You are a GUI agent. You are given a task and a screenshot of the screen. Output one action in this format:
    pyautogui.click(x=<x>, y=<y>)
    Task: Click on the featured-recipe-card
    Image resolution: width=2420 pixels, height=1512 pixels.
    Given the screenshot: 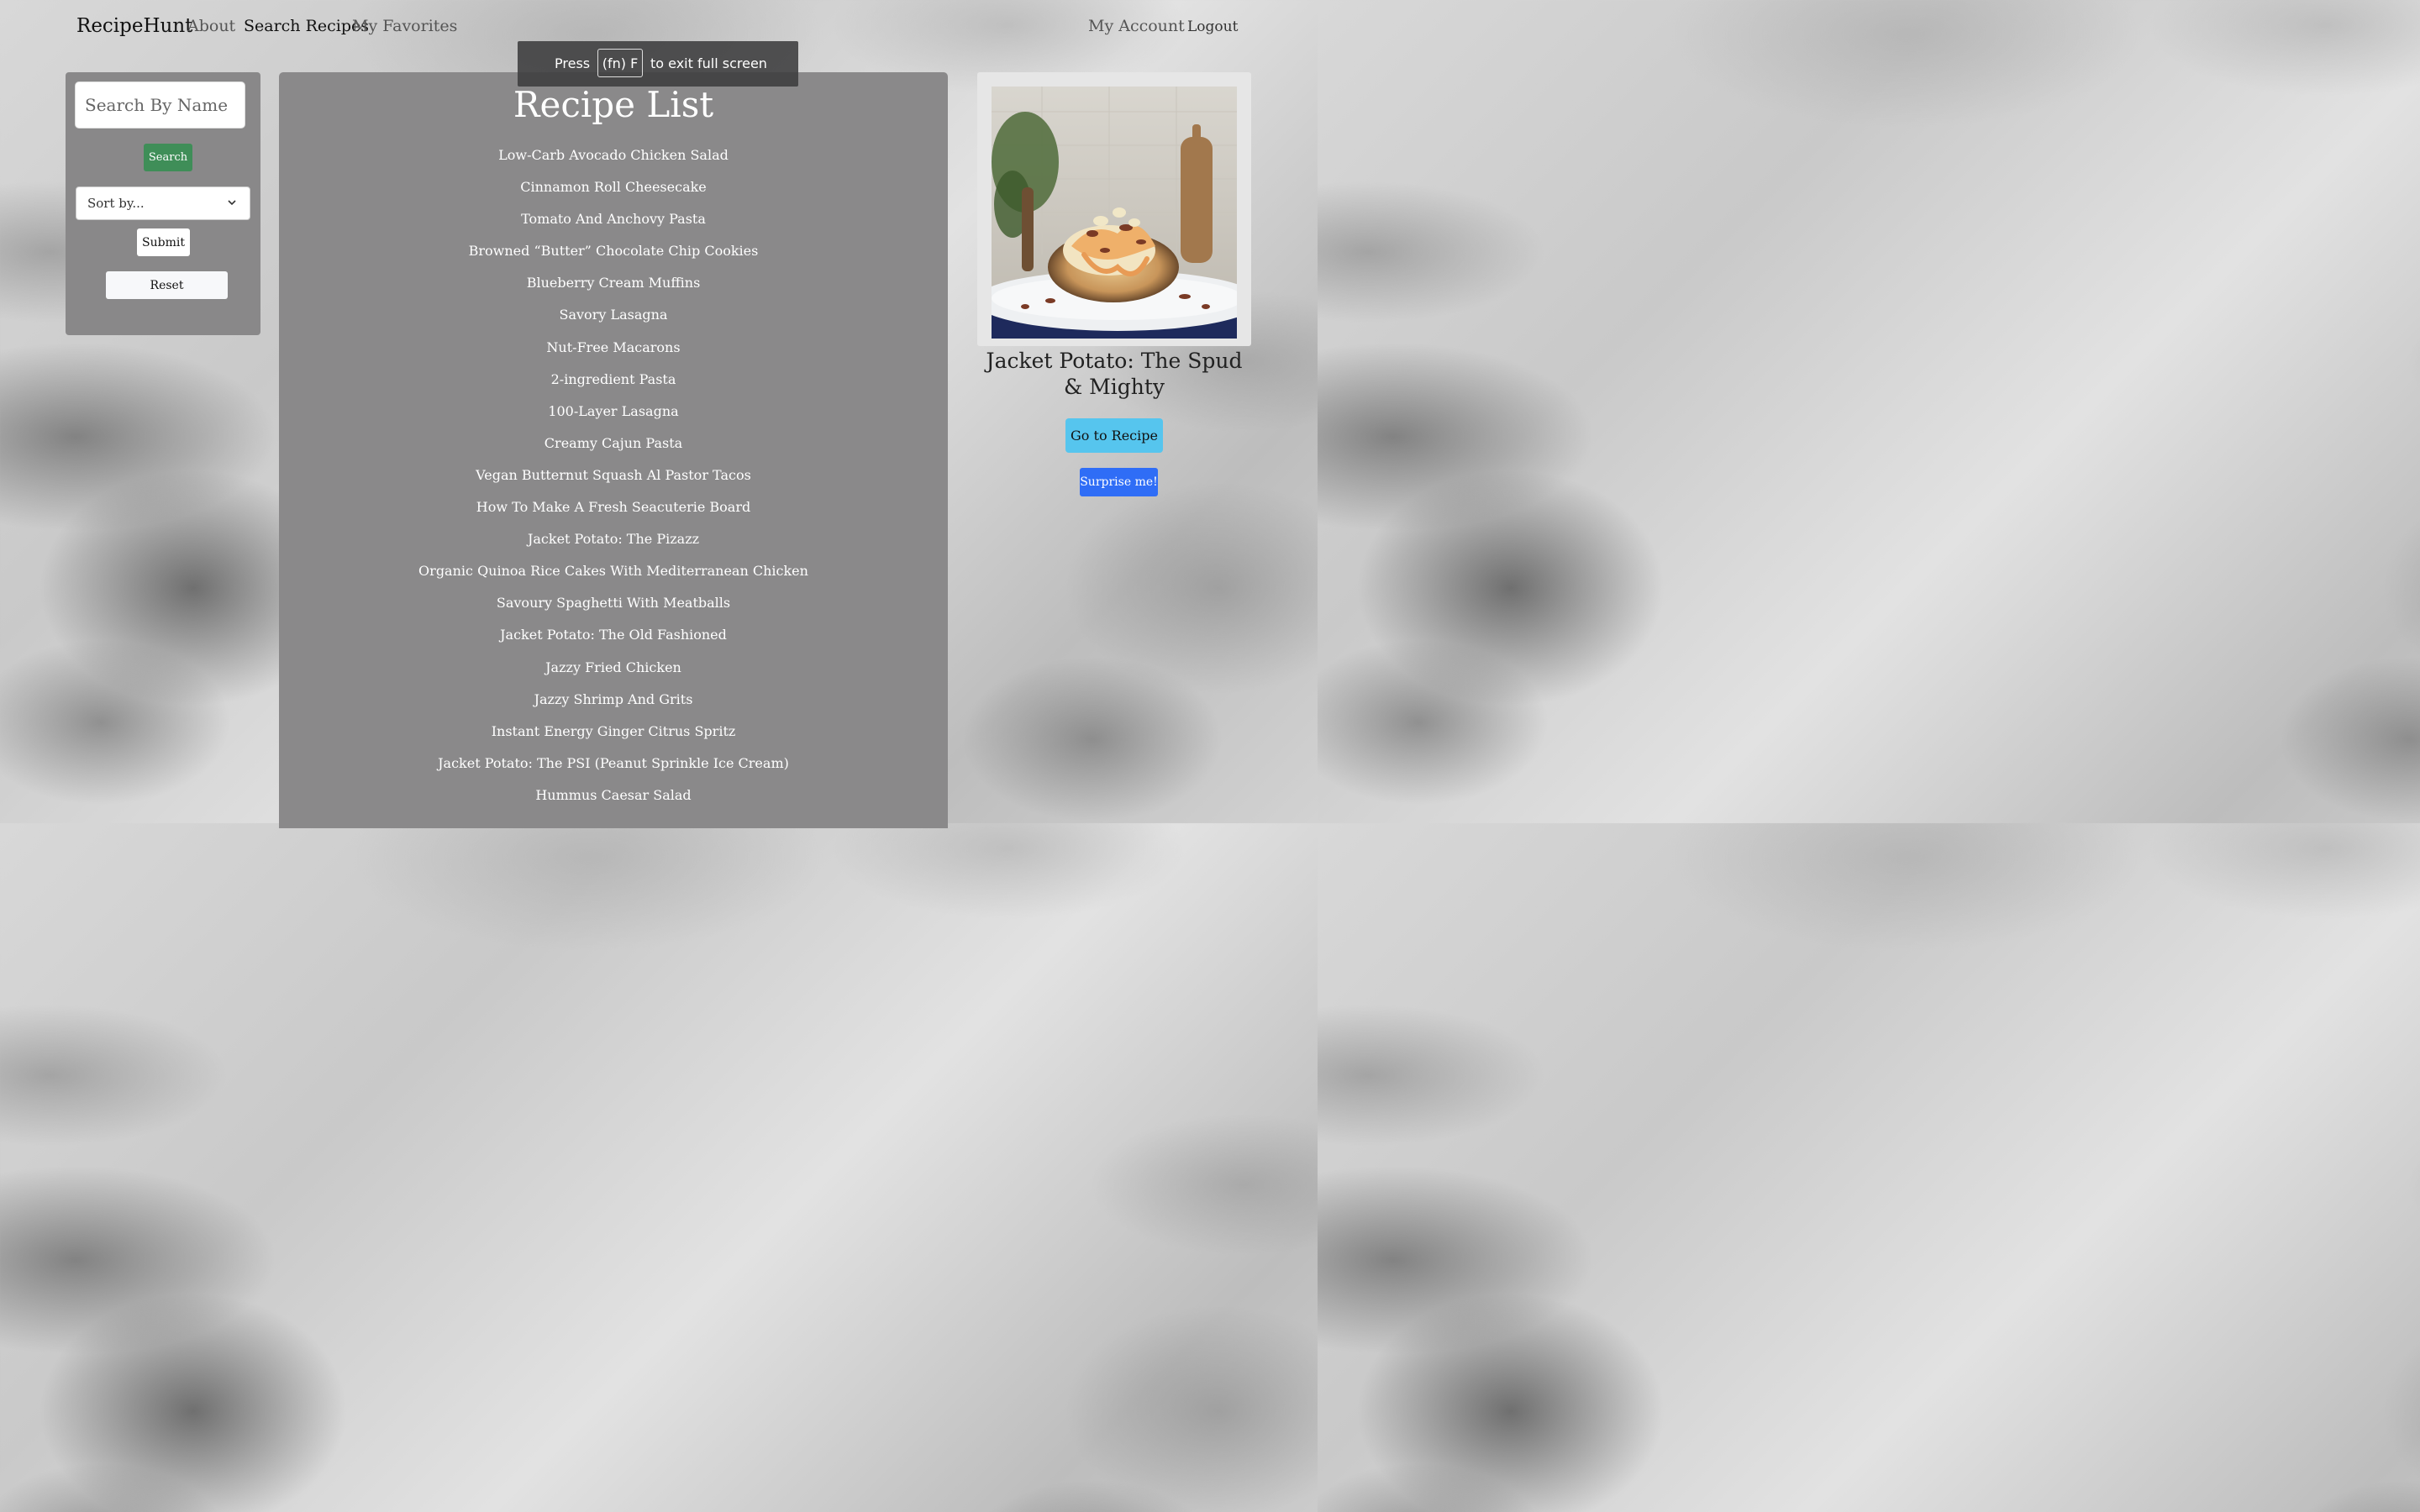 What is the action you would take?
    pyautogui.click(x=1114, y=209)
    